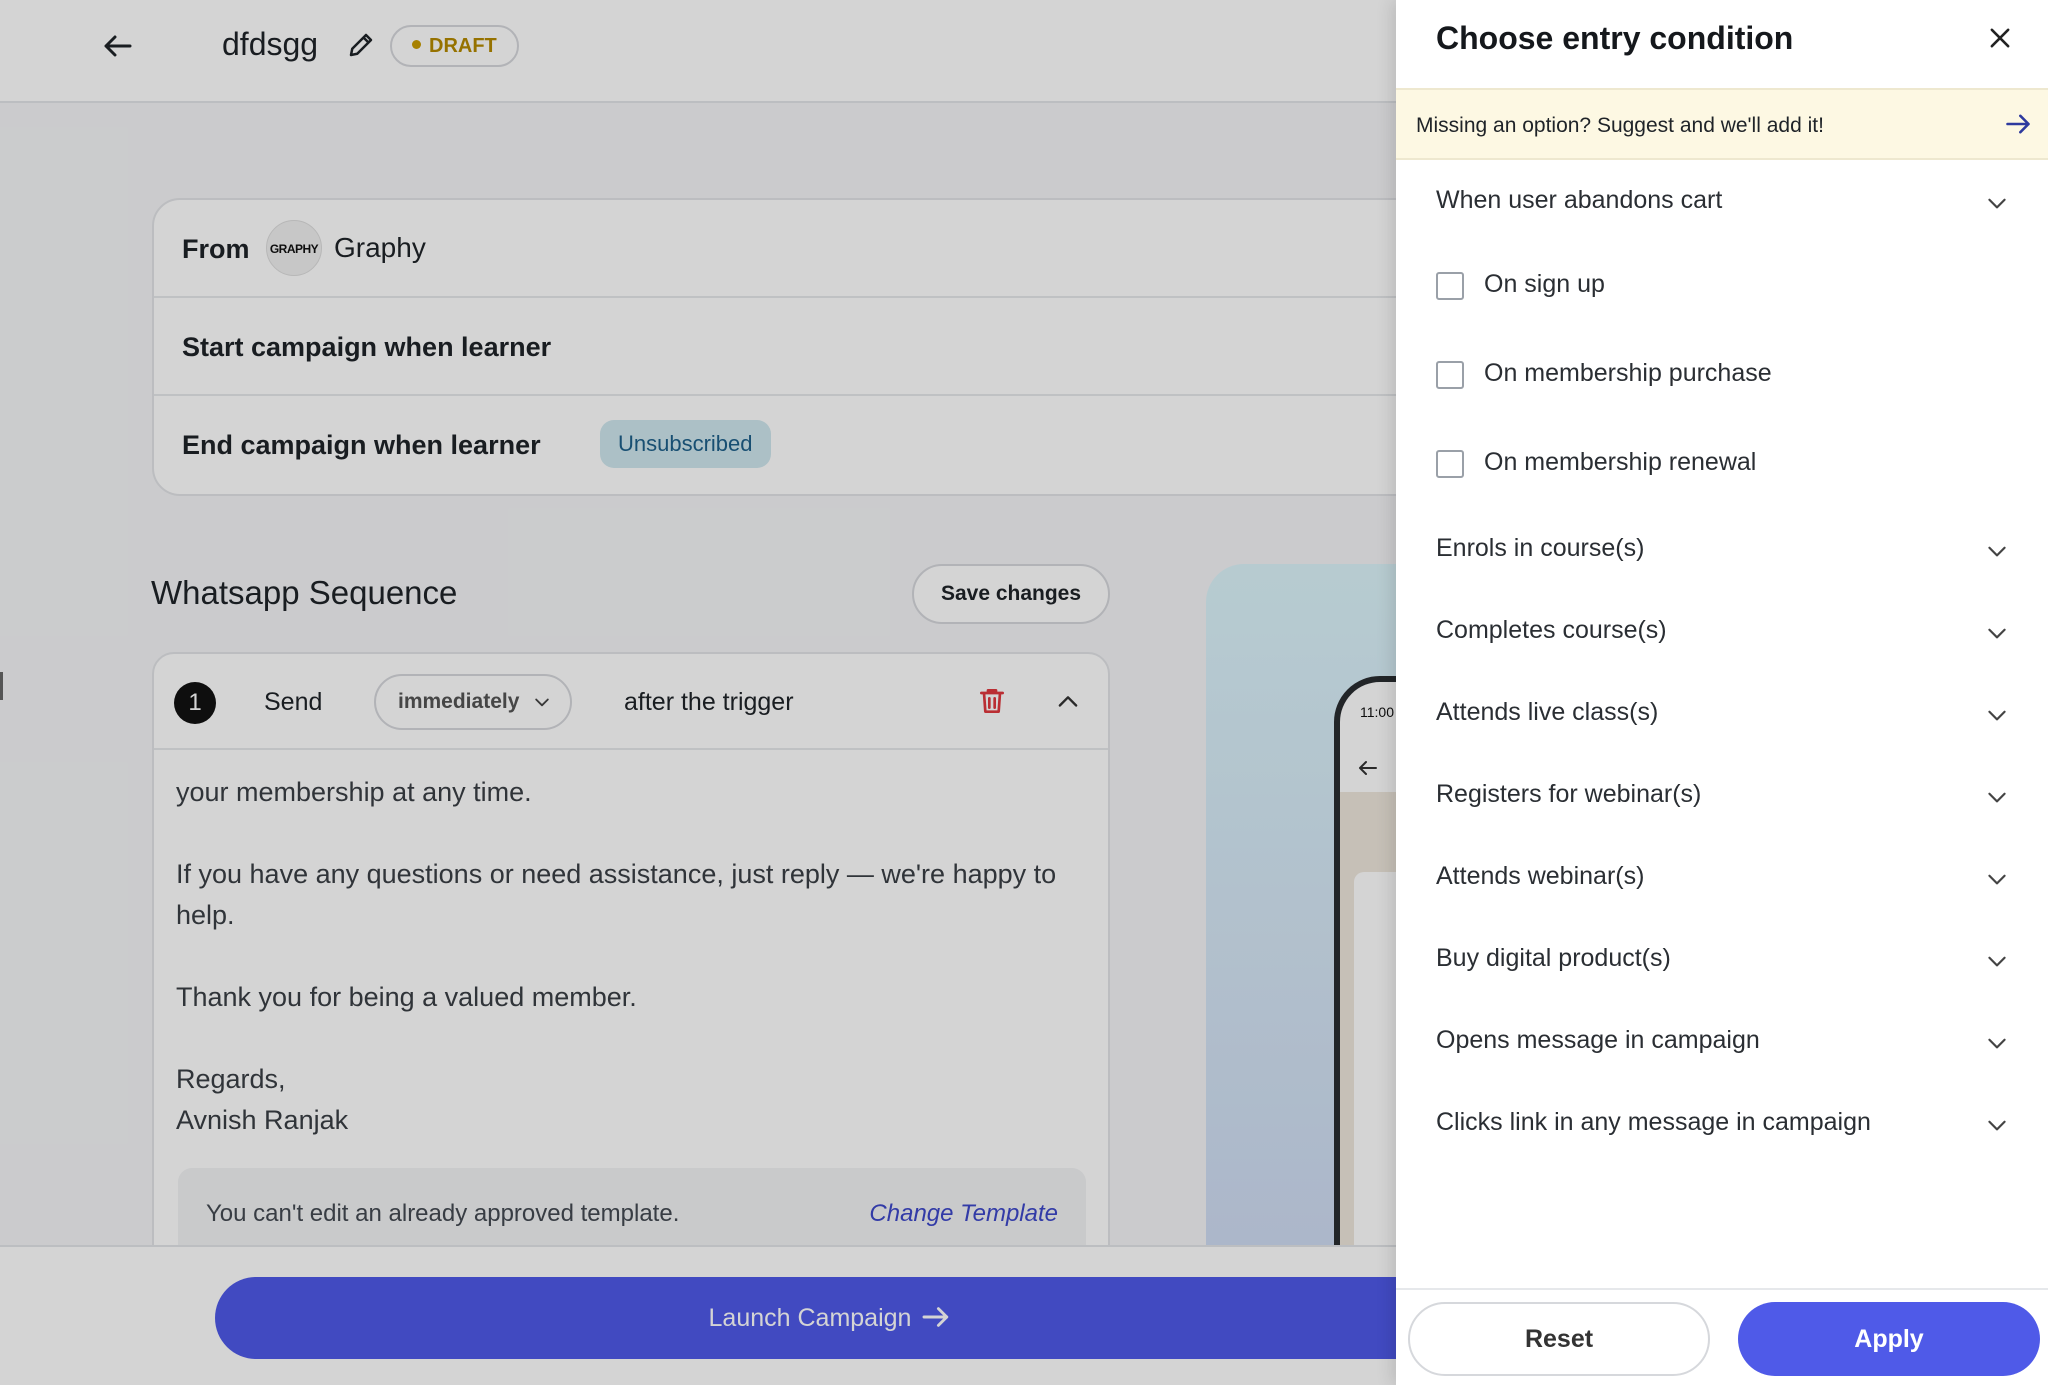 The image size is (2048, 1385). Describe the element at coordinates (1722, 958) in the screenshot. I see `condition-group-buy-digital-product: Buy digital product(s)` at that location.